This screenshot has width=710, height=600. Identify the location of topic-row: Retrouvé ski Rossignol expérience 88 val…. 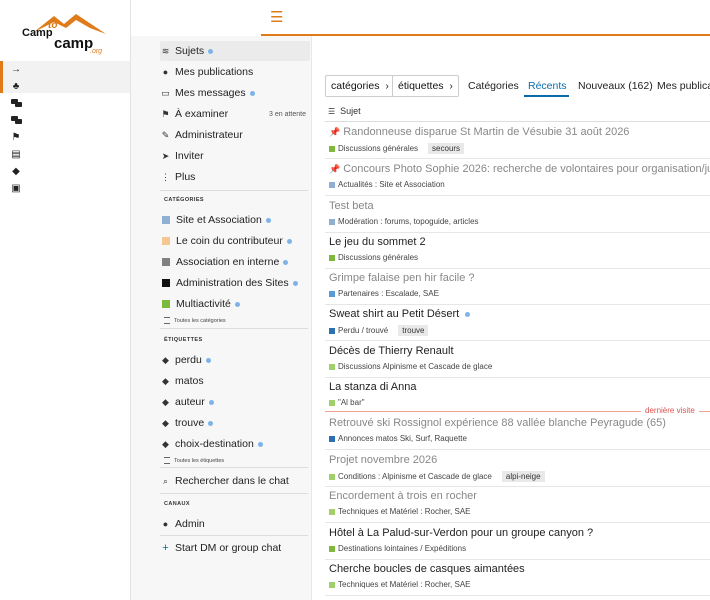
(517, 431).